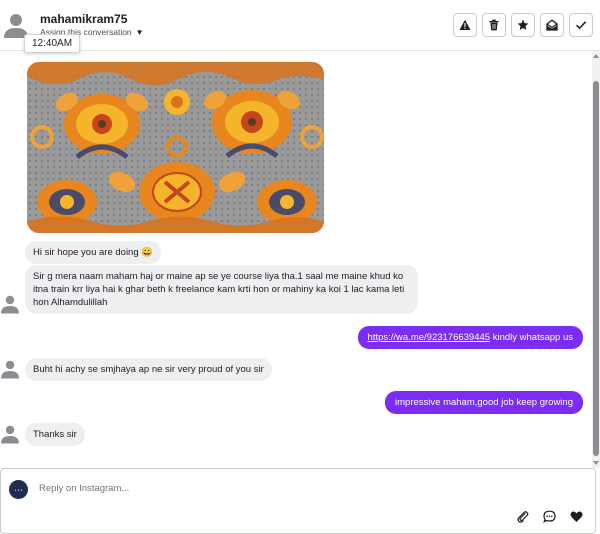 The width and height of the screenshot is (600, 534). I want to click on message-scrollbar, so click(596, 259).